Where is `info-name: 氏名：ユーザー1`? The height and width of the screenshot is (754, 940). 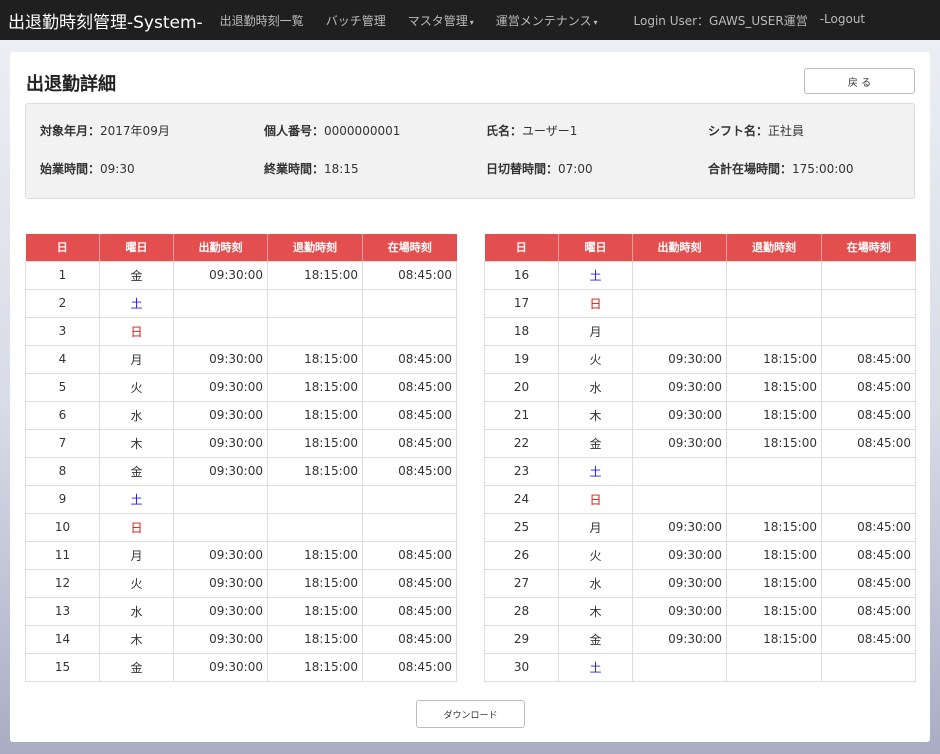 info-name: 氏名：ユーザー1 is located at coordinates (531, 130).